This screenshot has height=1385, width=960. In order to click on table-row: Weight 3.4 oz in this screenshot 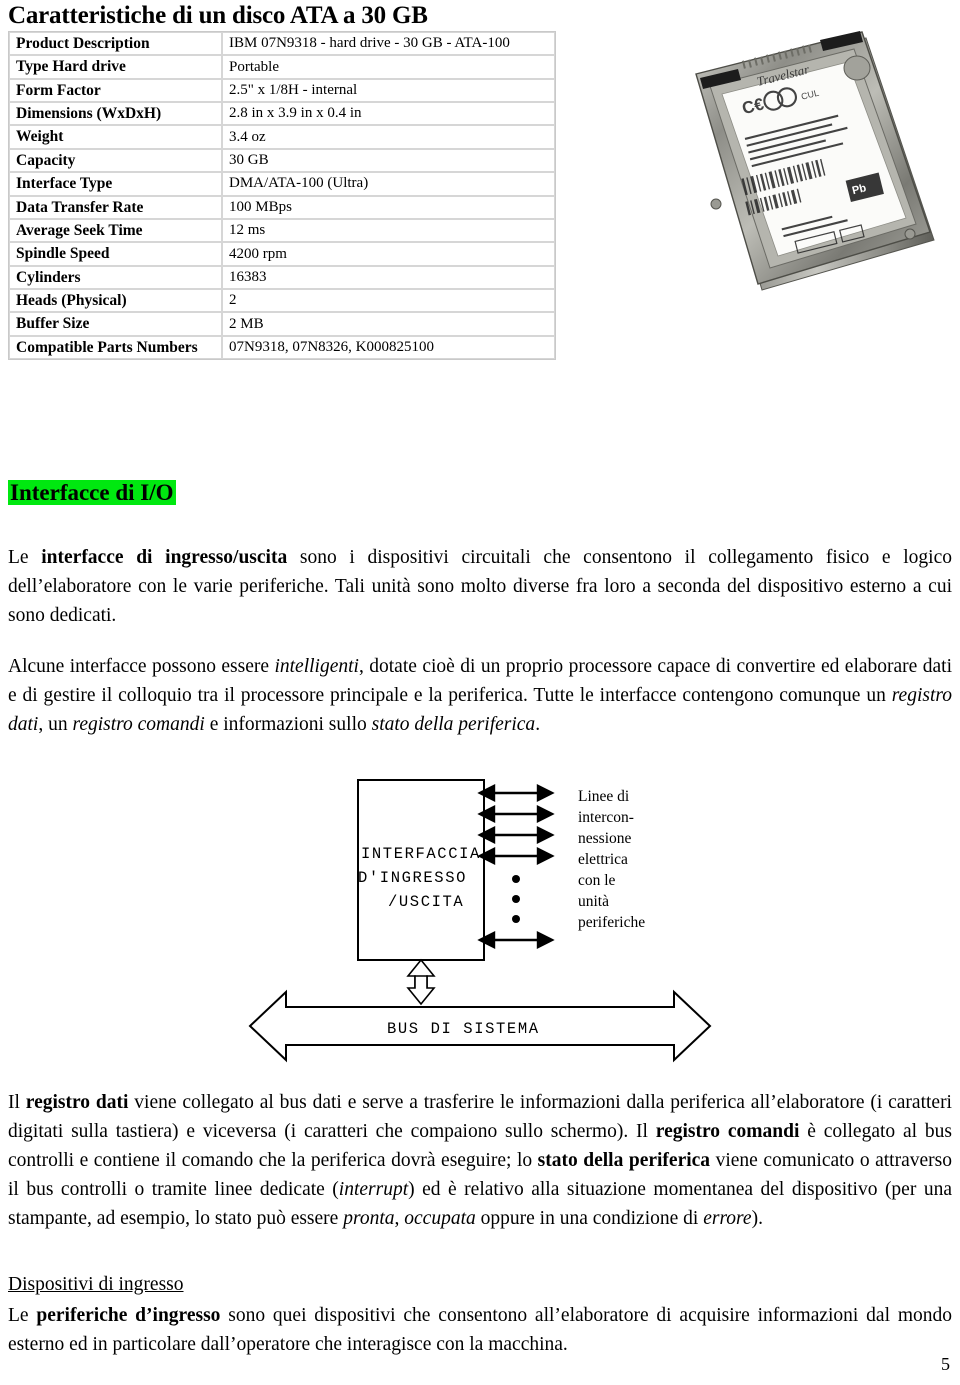, I will do `click(282, 137)`.